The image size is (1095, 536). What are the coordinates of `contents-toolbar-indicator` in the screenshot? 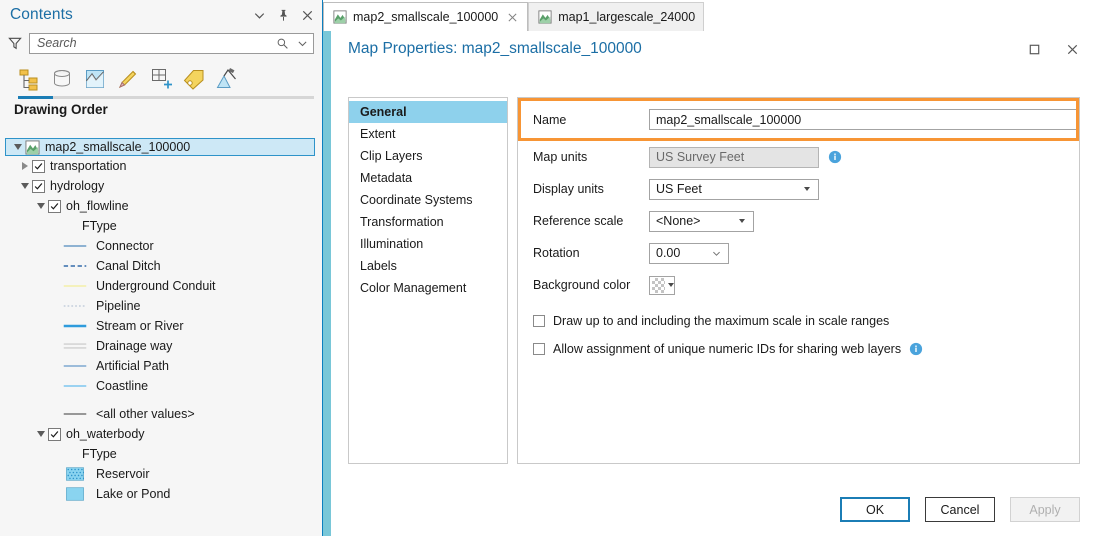 It's located at (166, 97).